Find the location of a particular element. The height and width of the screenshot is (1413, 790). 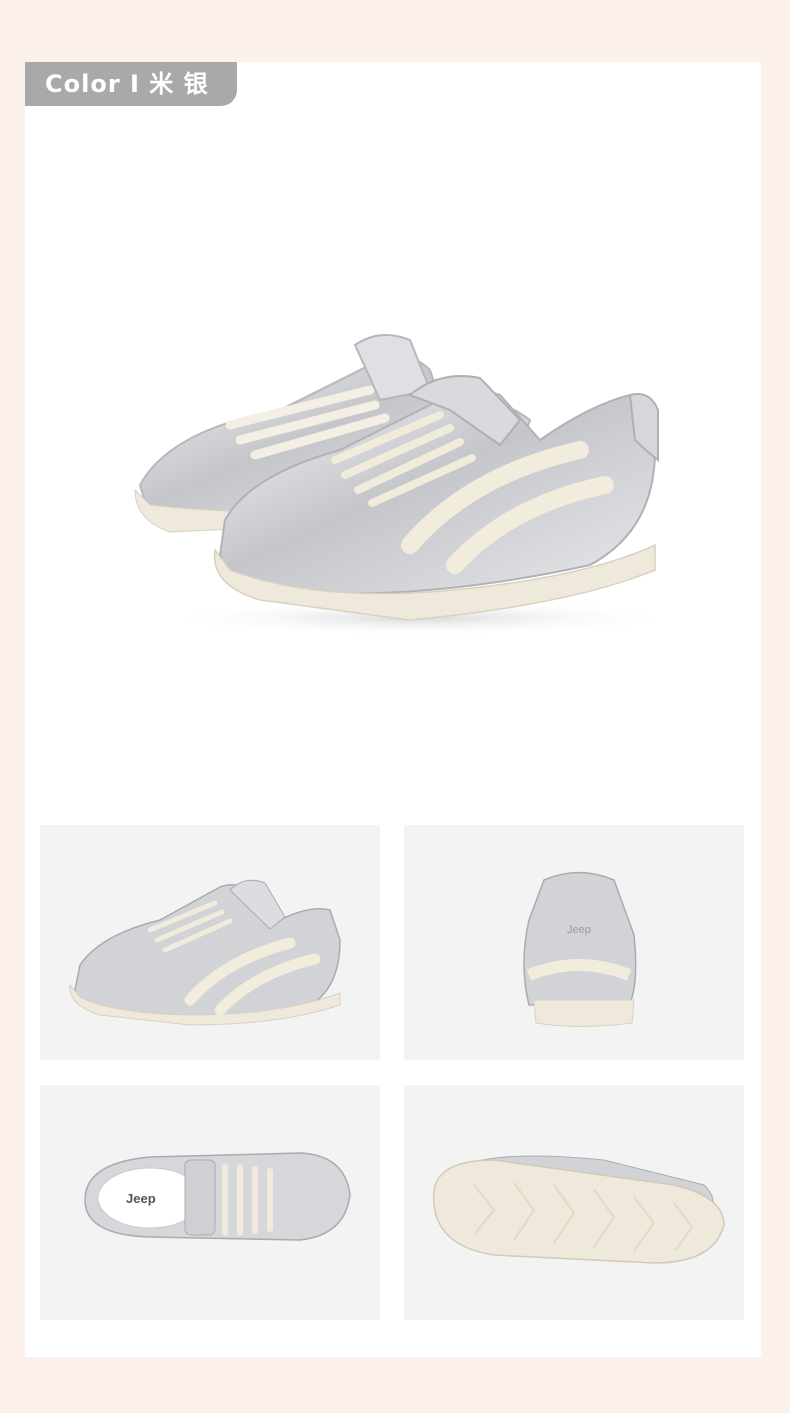

sole-view-panel is located at coordinates (574, 1202).